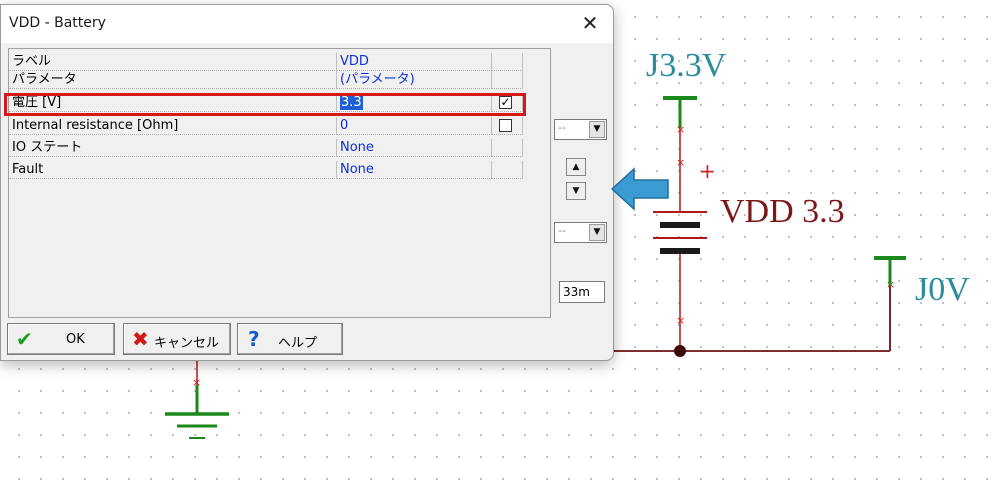  I want to click on property-row-parameter: パラメータ (パラメータ), so click(266, 80).